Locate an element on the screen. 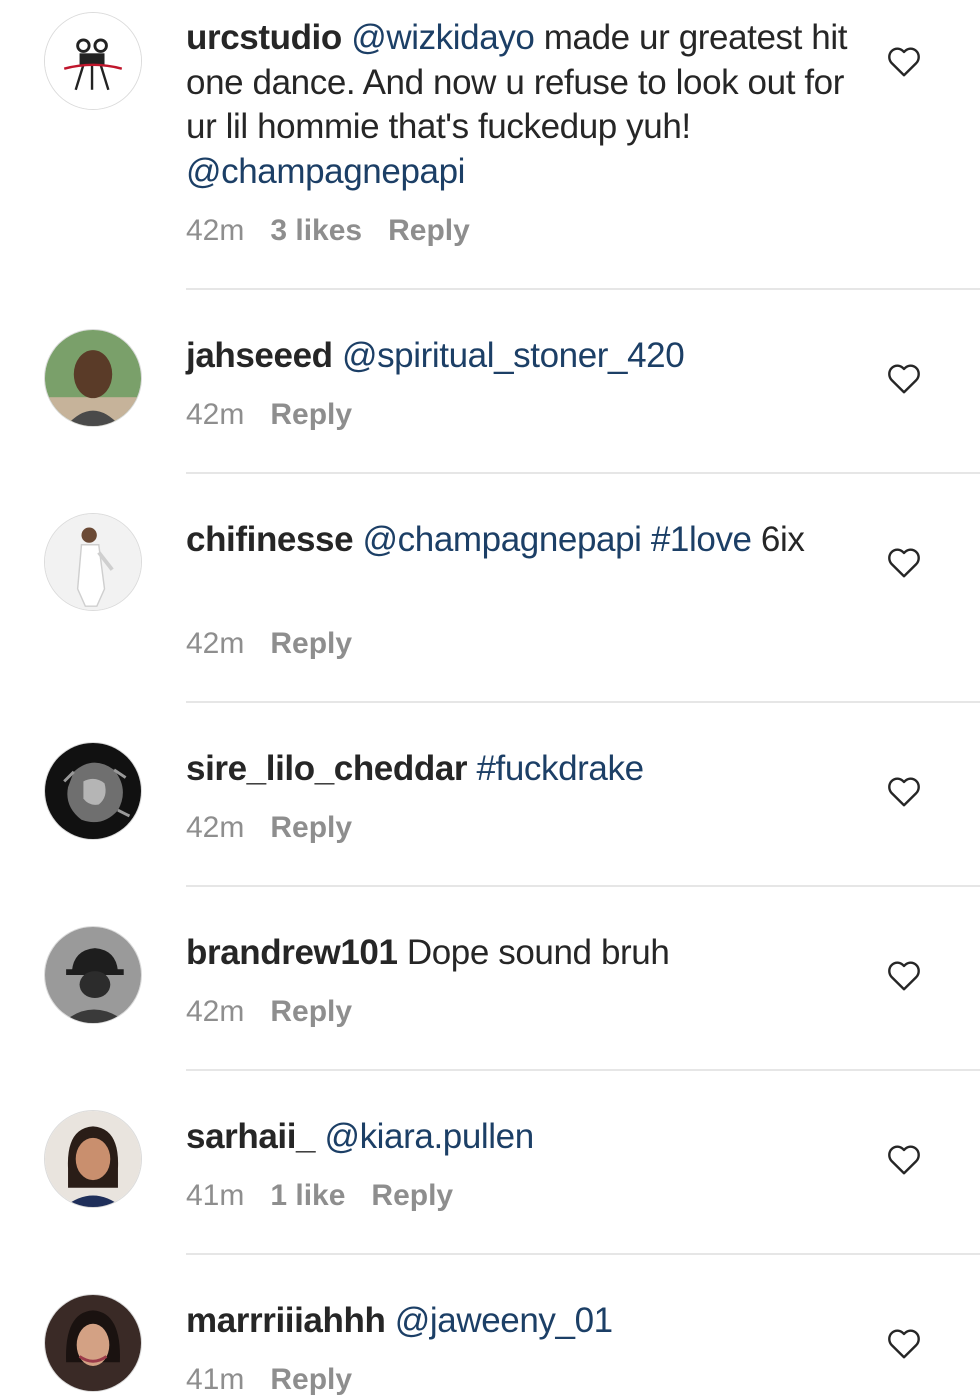 Image resolution: width=980 pixels, height=1400 pixels. comment-text: jahseeed @spiritual_stoner_420 is located at coordinates (526, 356).